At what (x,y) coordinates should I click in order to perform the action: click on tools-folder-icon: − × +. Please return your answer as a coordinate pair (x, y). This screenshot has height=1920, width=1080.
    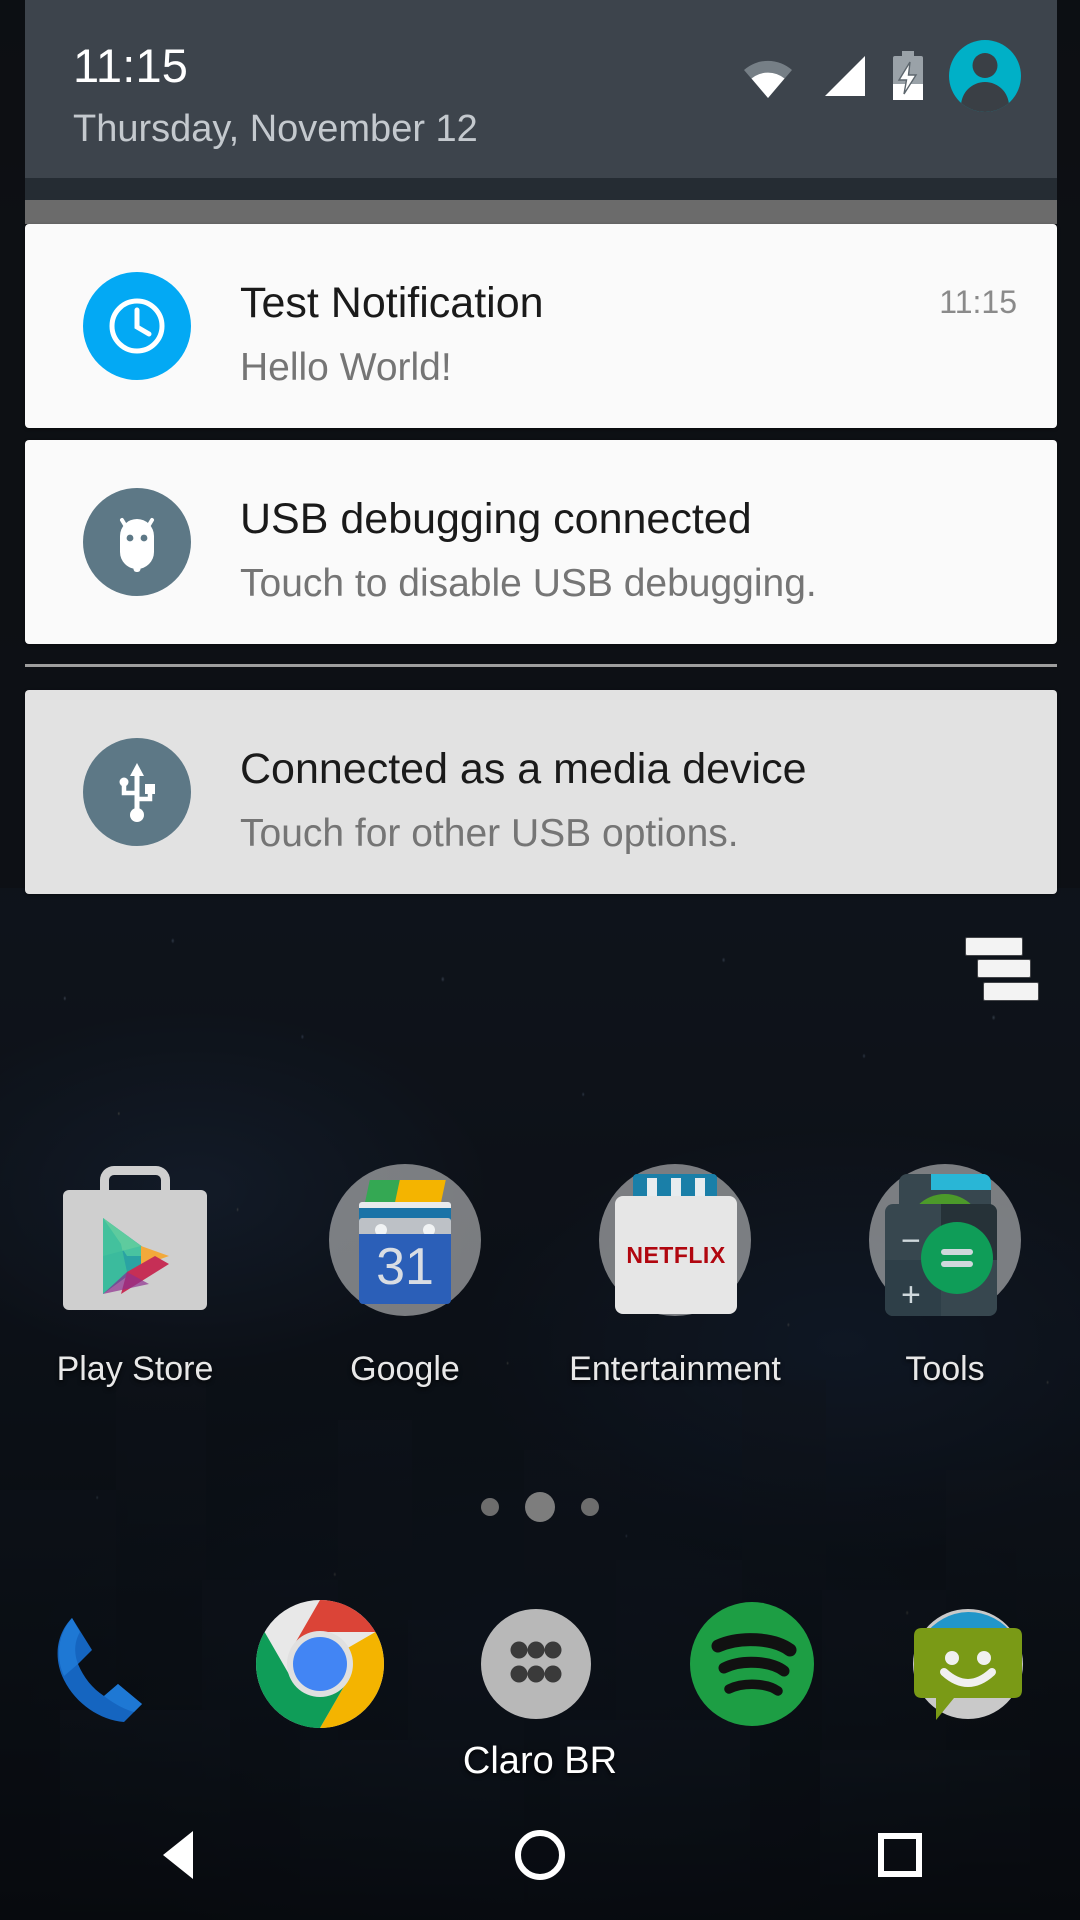
    Looking at the image, I should click on (945, 1250).